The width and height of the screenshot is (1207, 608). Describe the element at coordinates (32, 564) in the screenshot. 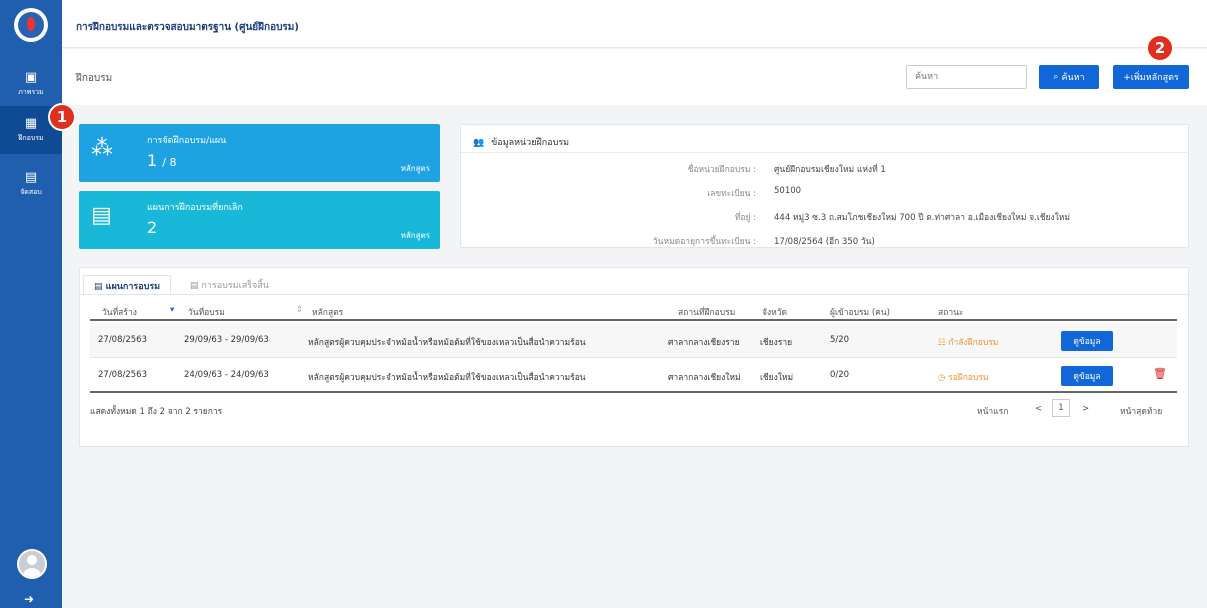

I see `avatar` at that location.